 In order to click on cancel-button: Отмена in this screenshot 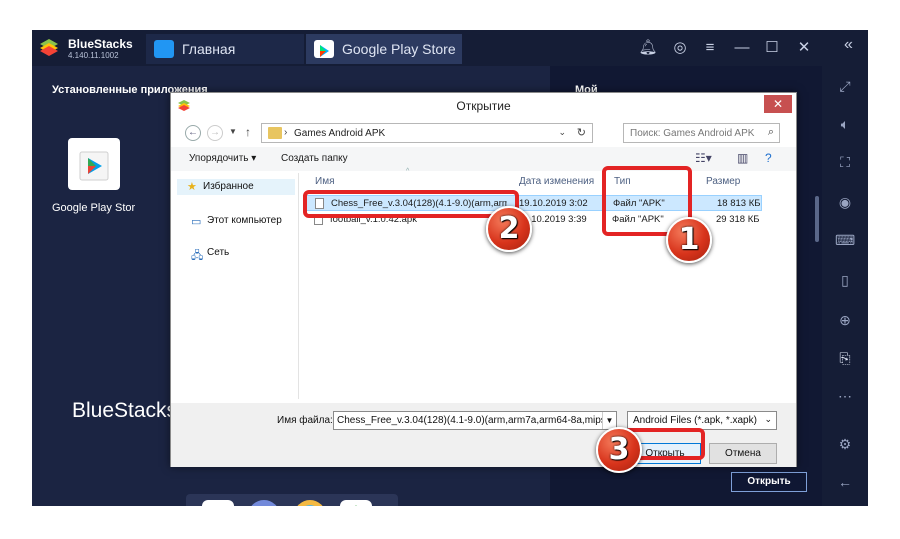, I will do `click(743, 453)`.